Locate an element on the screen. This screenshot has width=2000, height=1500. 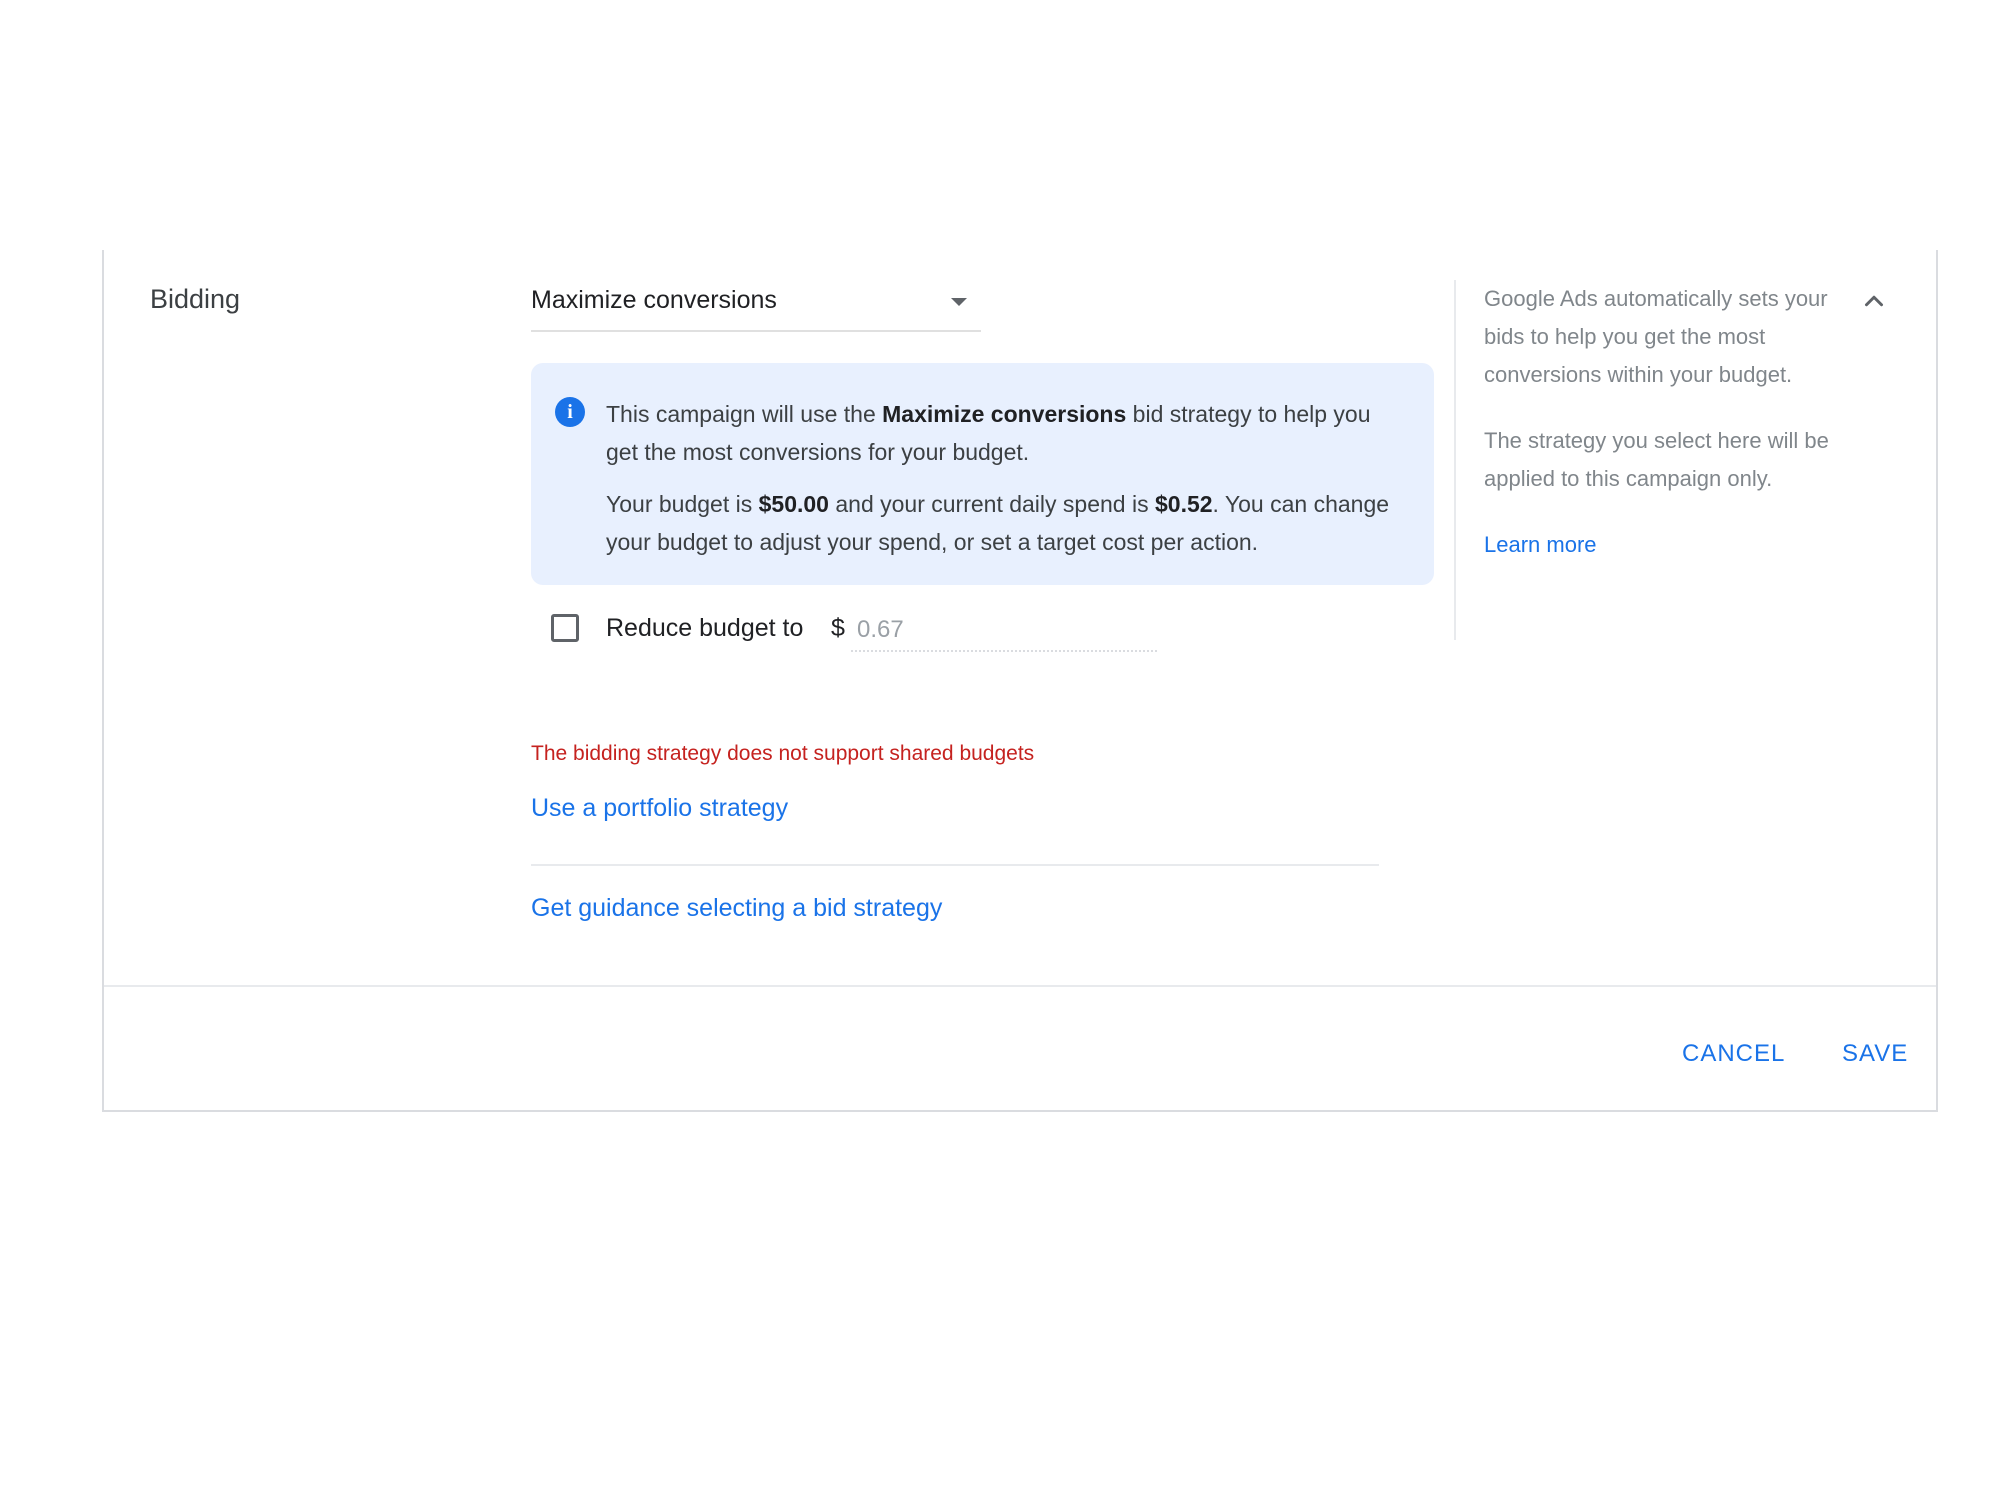
budget-amount: $50.00 is located at coordinates (793, 504).